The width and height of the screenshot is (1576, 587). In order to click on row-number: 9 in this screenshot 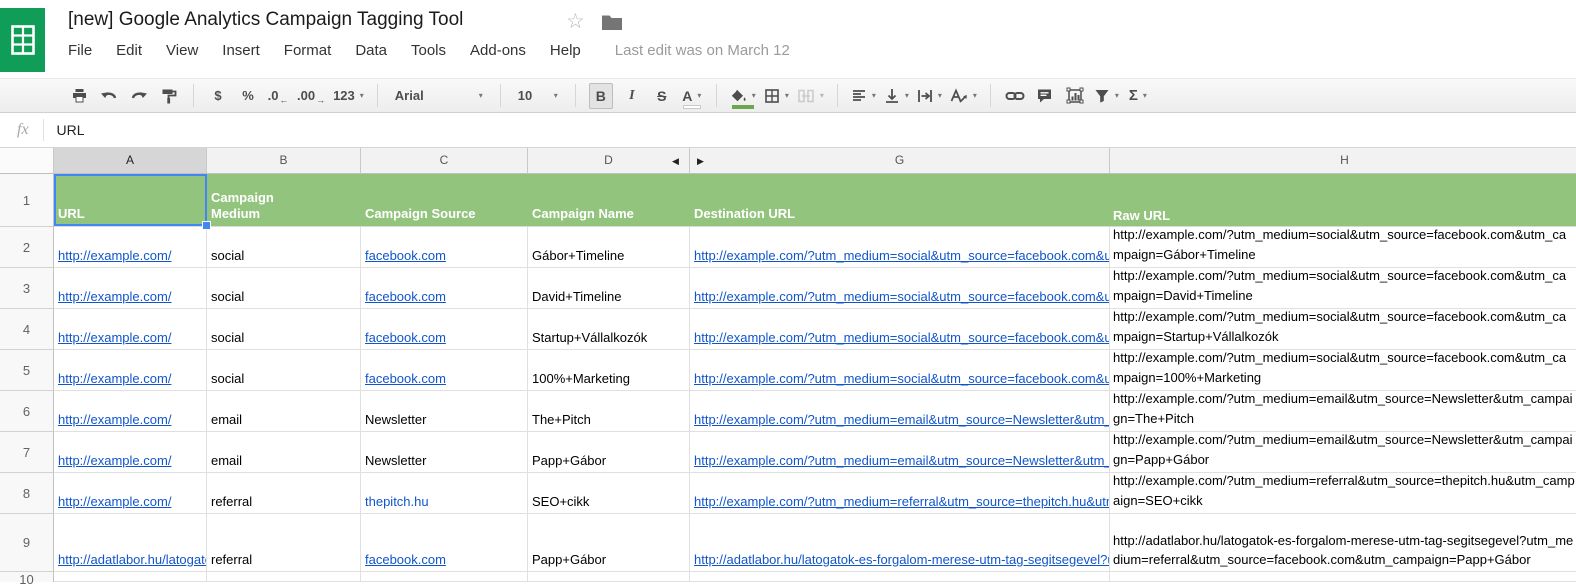, I will do `click(27, 543)`.